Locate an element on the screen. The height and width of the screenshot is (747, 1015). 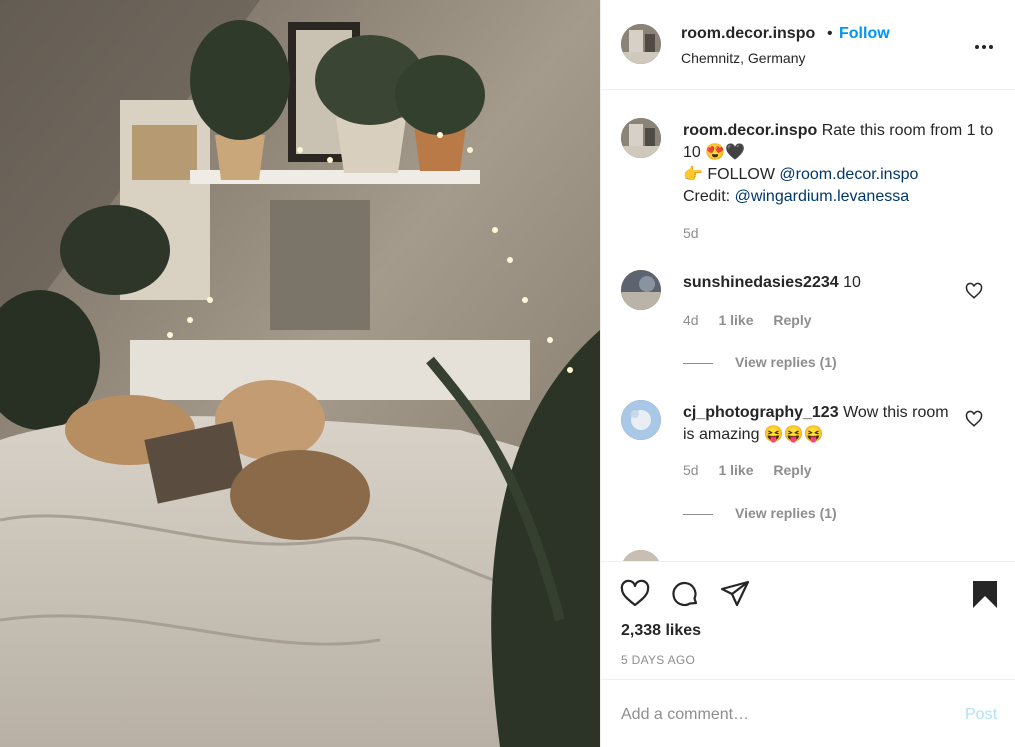
caption-username: room.decor.inspo is located at coordinates (750, 130).